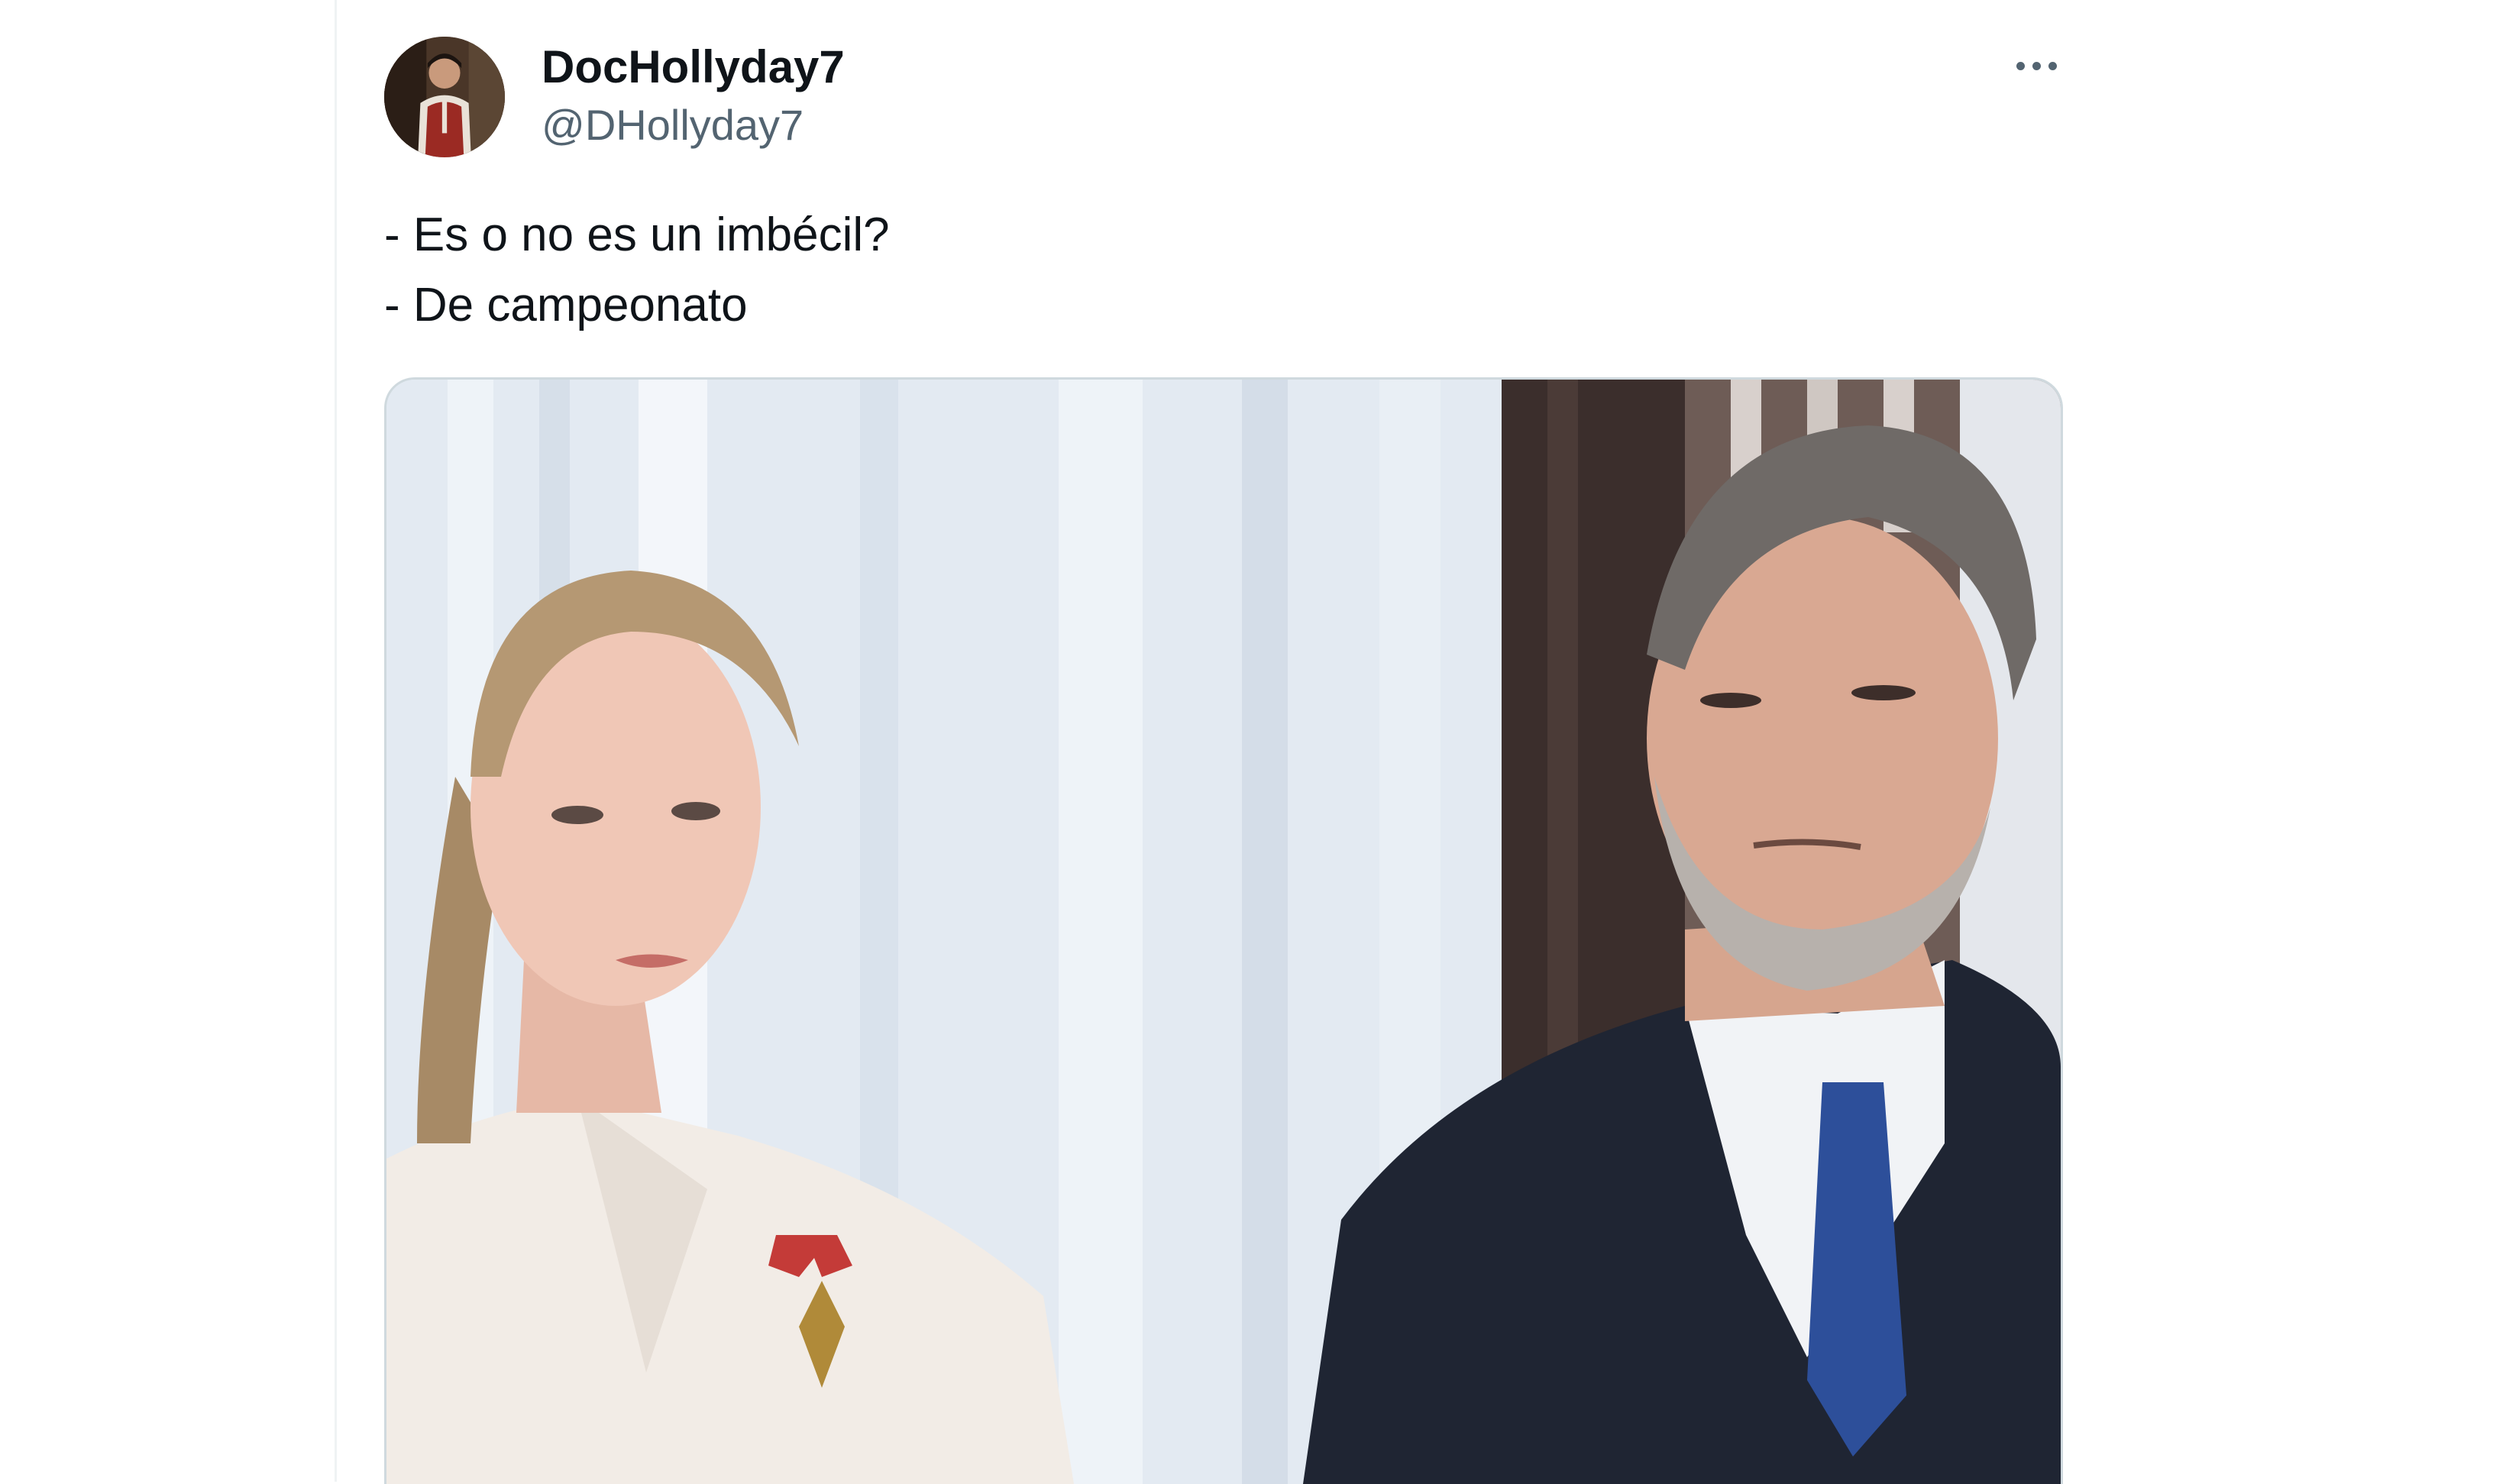 This screenshot has height=1484, width=2493. Describe the element at coordinates (637, 235) in the screenshot. I see `tweet-text-line-1: - Es o no es un imbécil?` at that location.